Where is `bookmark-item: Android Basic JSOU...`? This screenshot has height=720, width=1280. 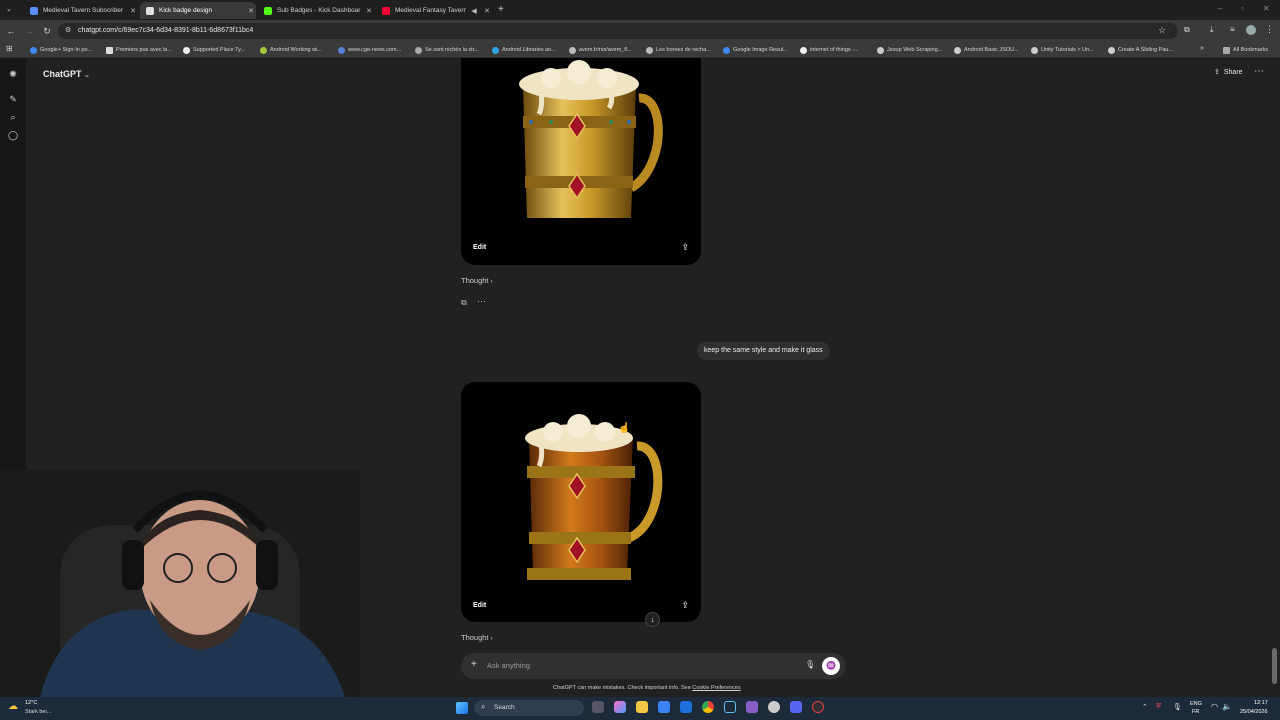 bookmark-item: Android Basic JSOU... is located at coordinates (986, 50).